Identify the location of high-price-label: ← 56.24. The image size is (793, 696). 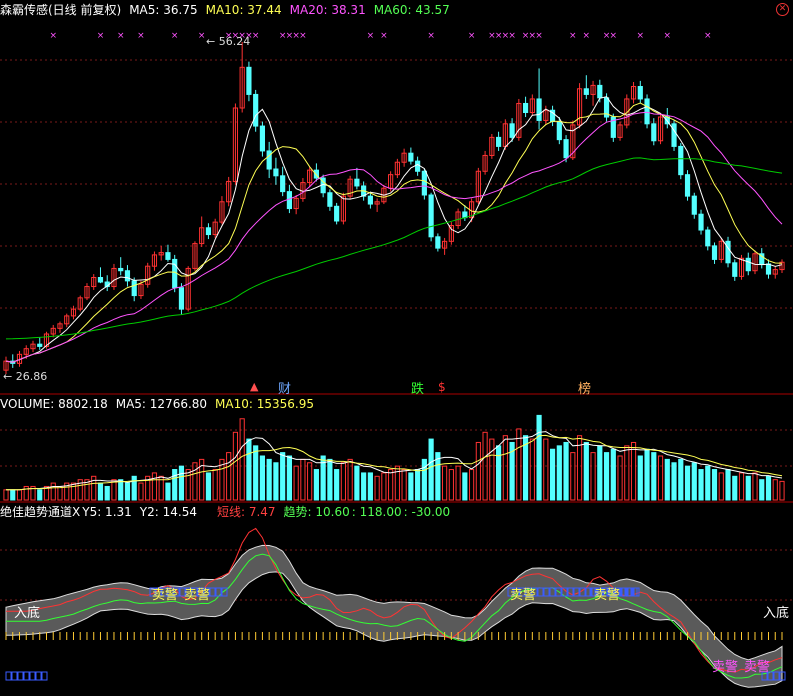
(228, 41).